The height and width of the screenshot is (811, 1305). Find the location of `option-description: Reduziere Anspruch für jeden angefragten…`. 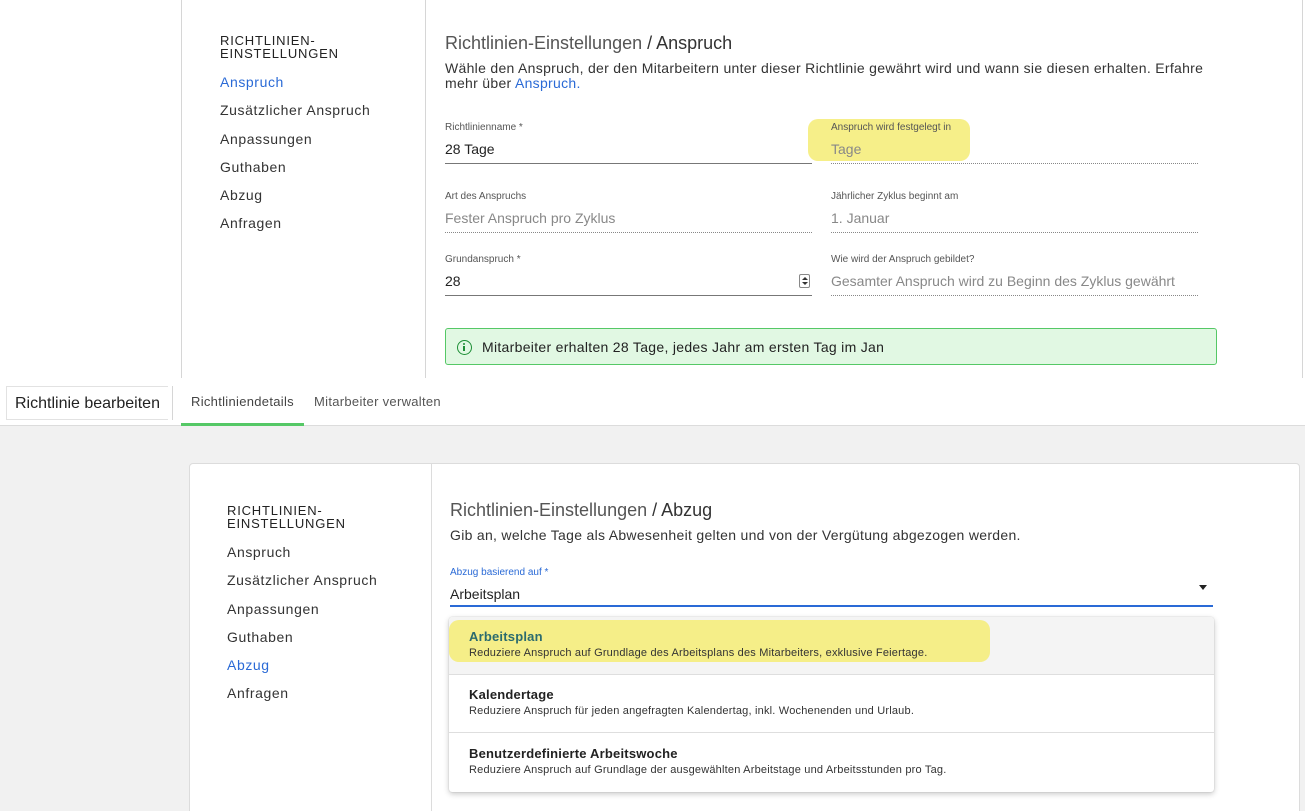

option-description: Reduziere Anspruch für jeden angefragten… is located at coordinates (692, 711).